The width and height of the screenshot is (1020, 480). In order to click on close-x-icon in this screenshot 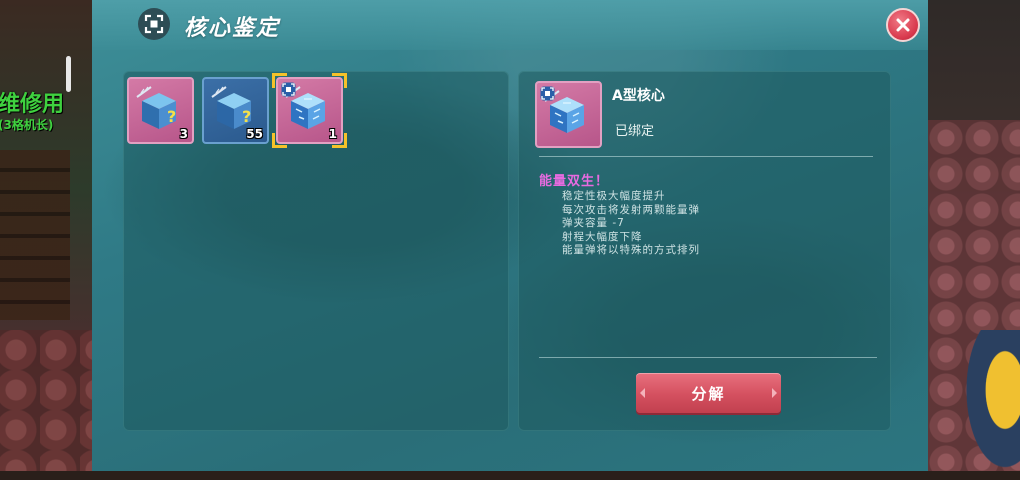, I will do `click(903, 25)`.